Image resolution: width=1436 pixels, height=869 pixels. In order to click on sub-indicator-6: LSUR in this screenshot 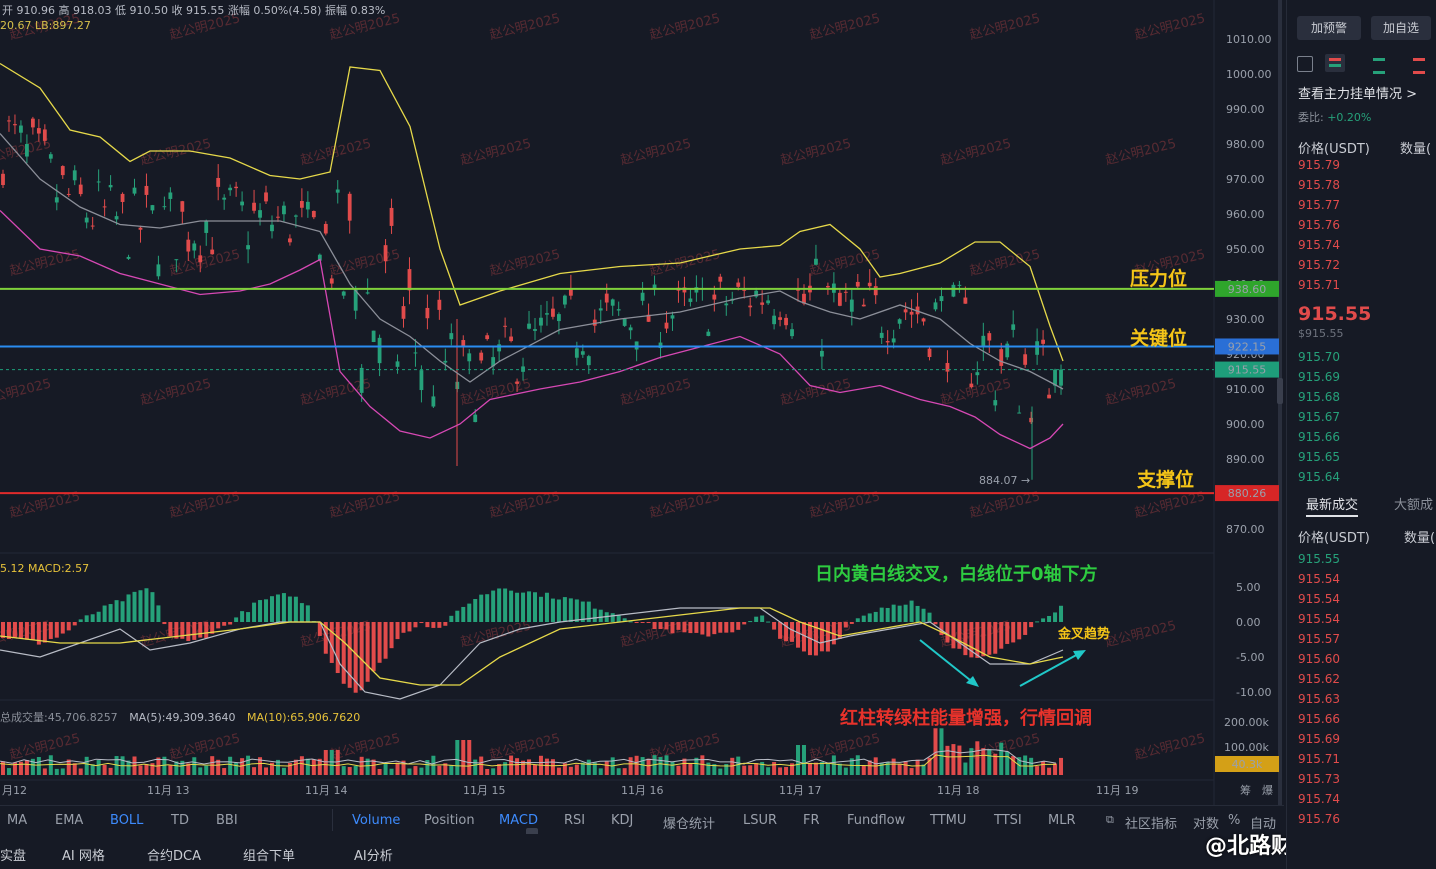, I will do `click(760, 820)`.